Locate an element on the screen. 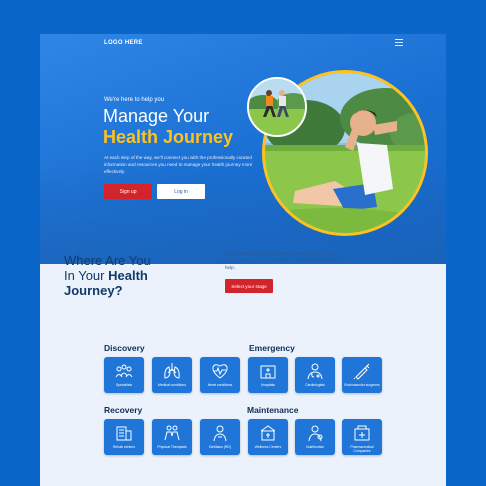  section-discovery-title: Discovery is located at coordinates (124, 348).